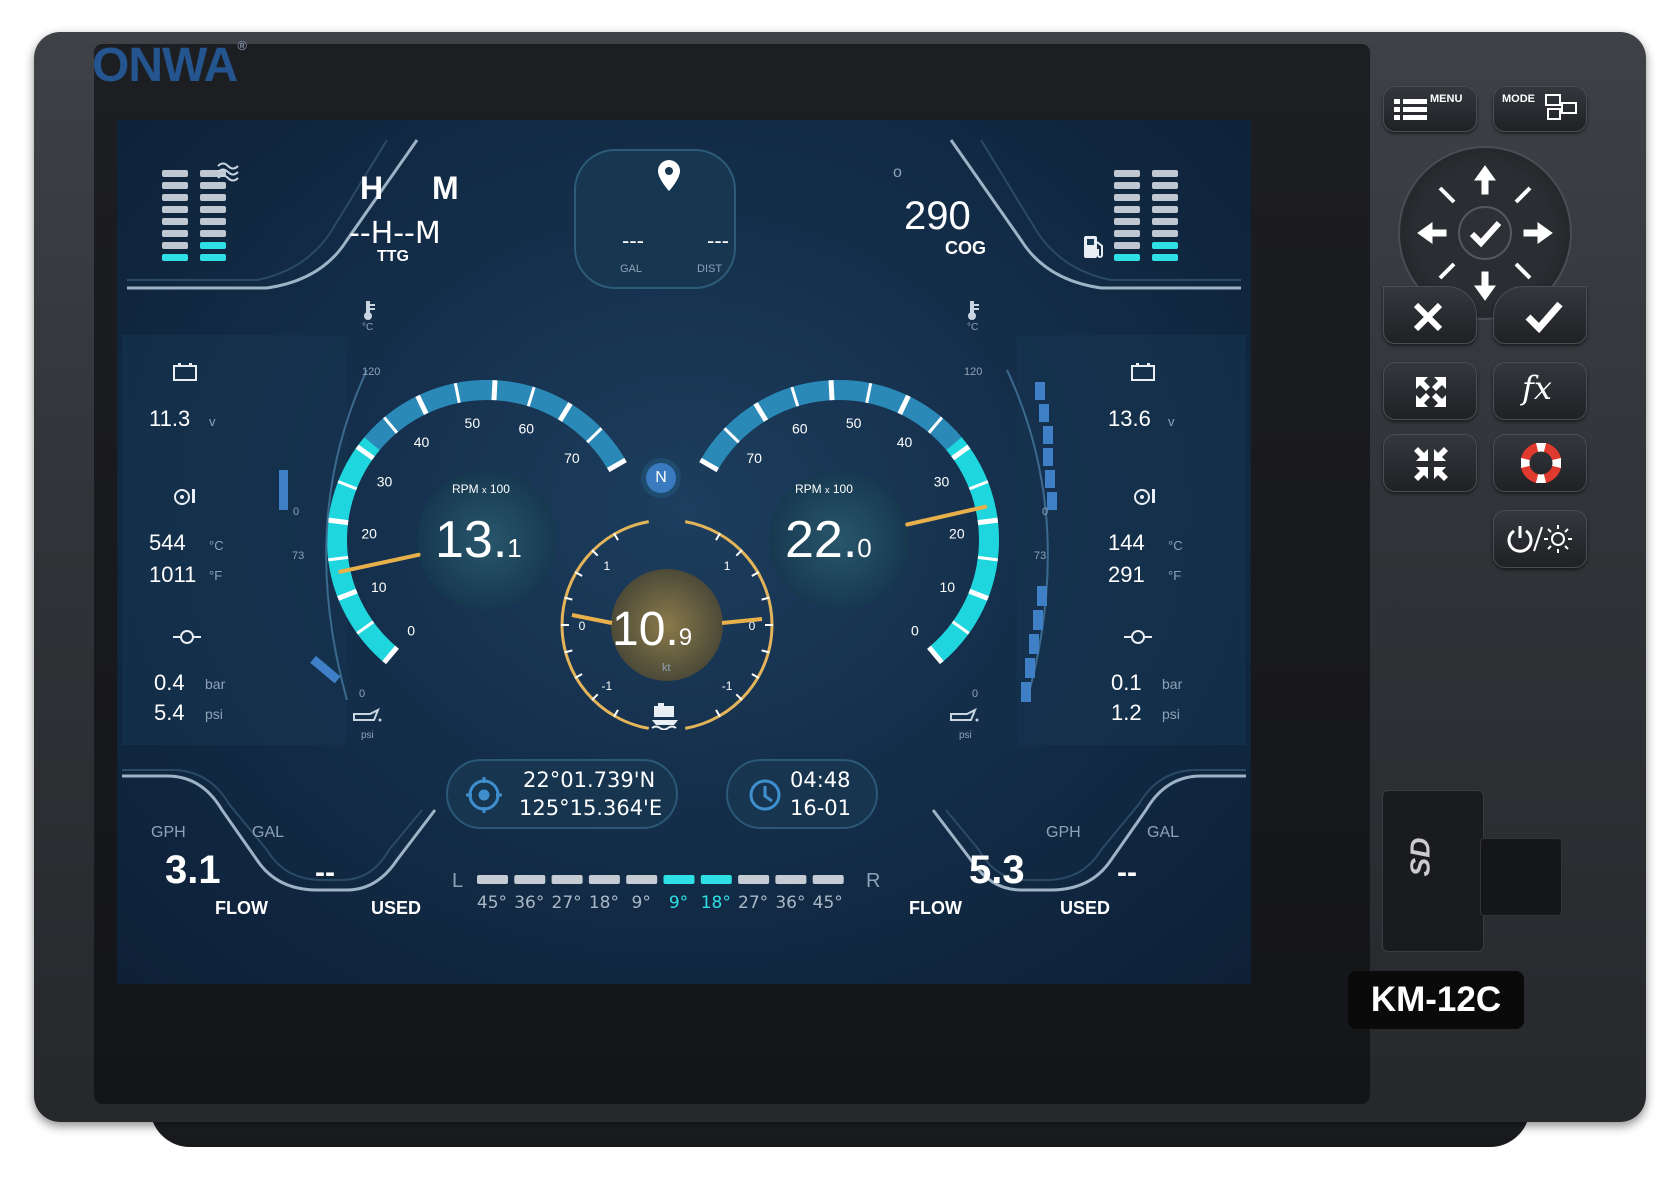 This screenshot has height=1183, width=1680. What do you see at coordinates (458, 881) in the screenshot?
I see `rudder-left-label: L` at bounding box center [458, 881].